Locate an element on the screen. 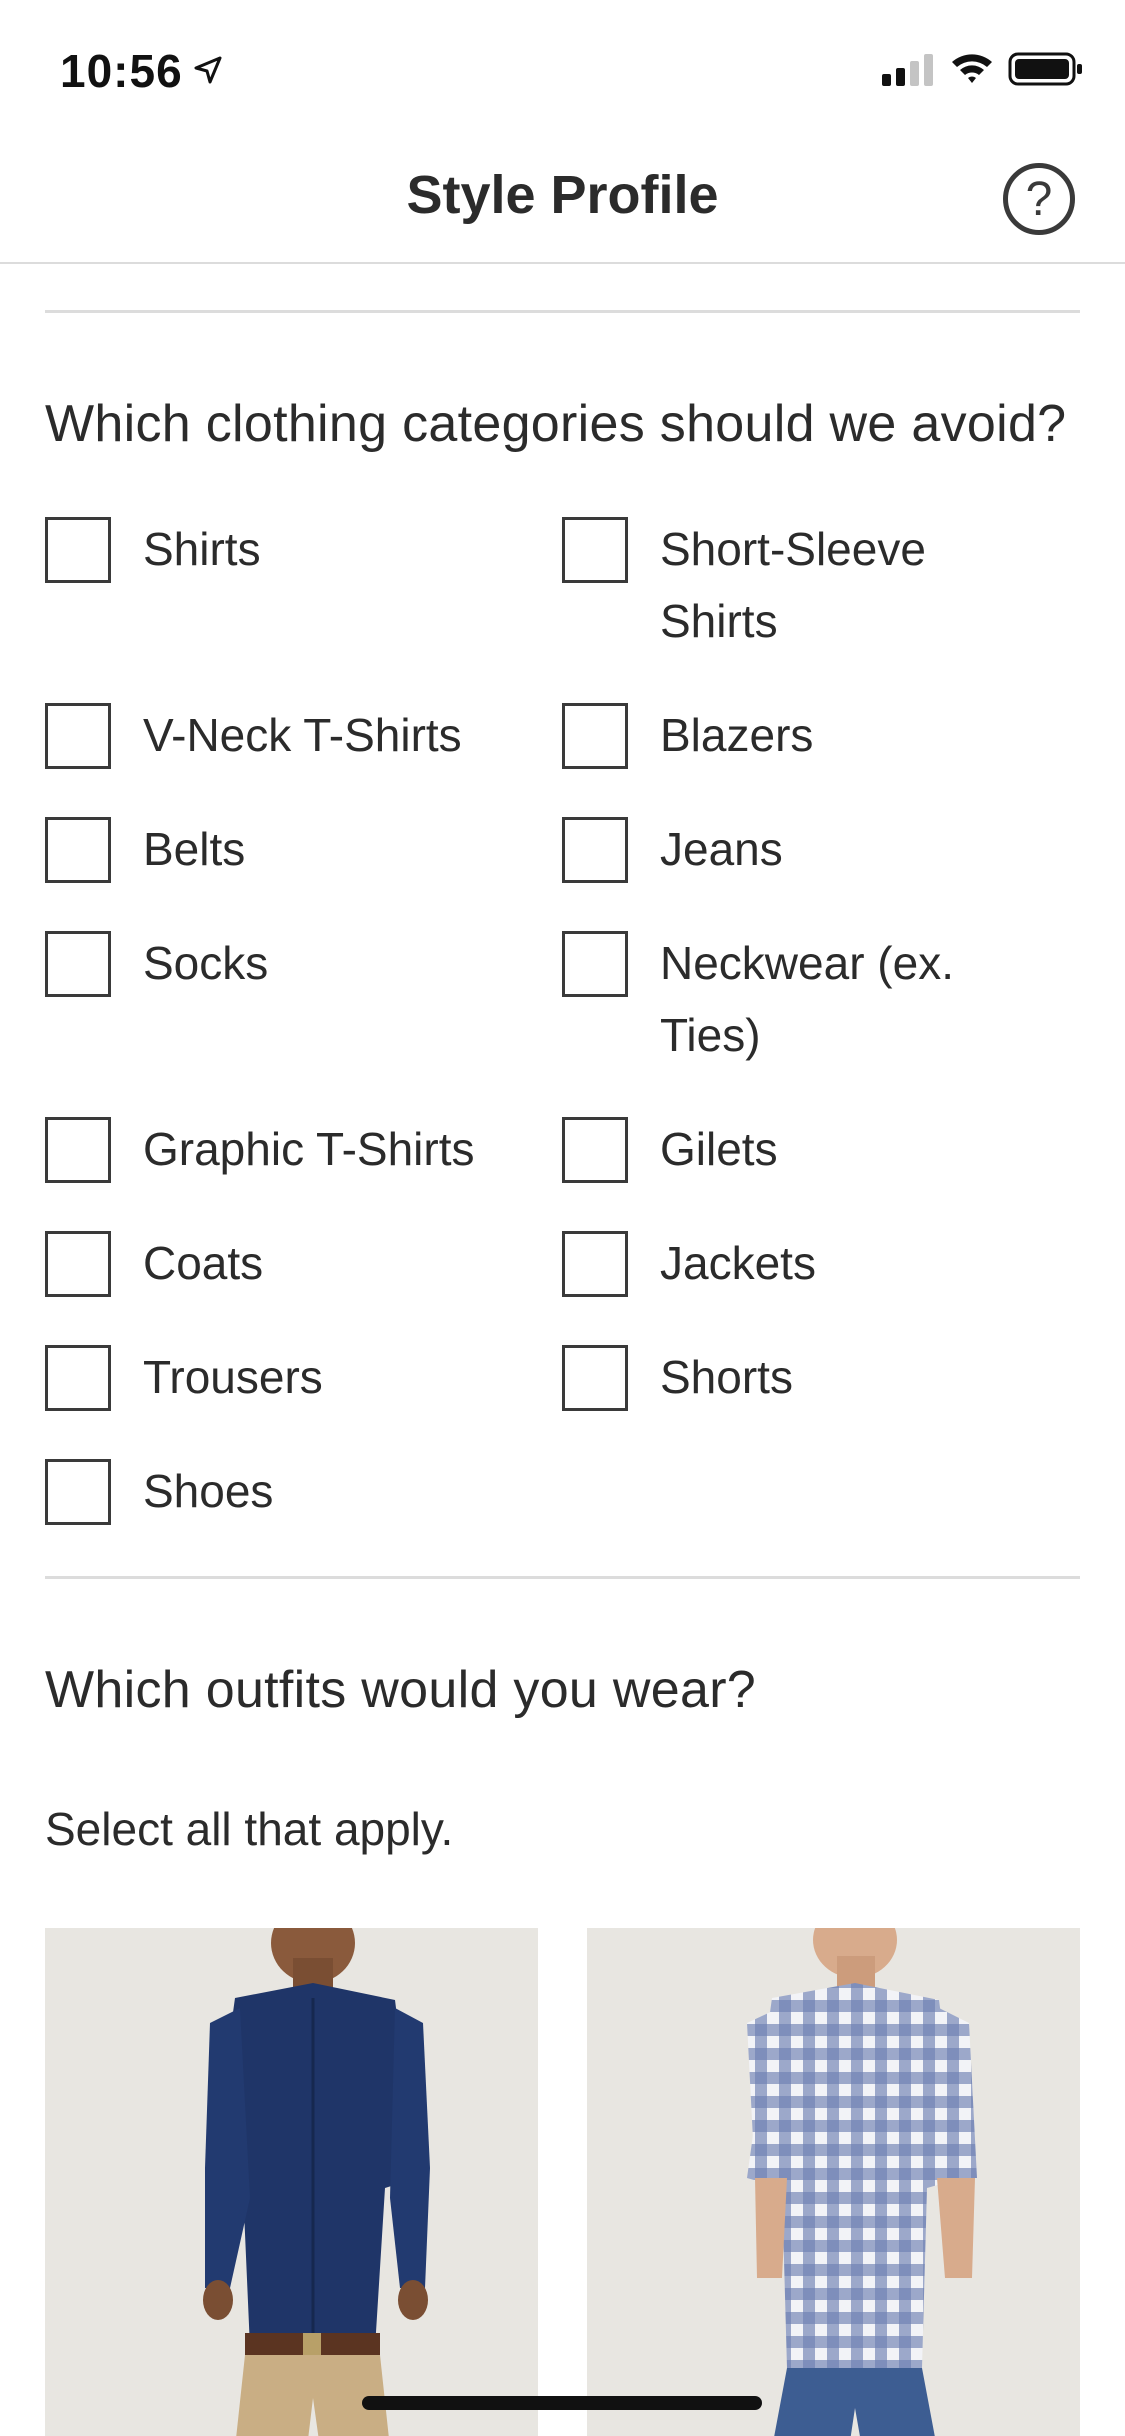 Image resolution: width=1125 pixels, height=2436 pixels. status-time: 10:56 is located at coordinates (121, 71).